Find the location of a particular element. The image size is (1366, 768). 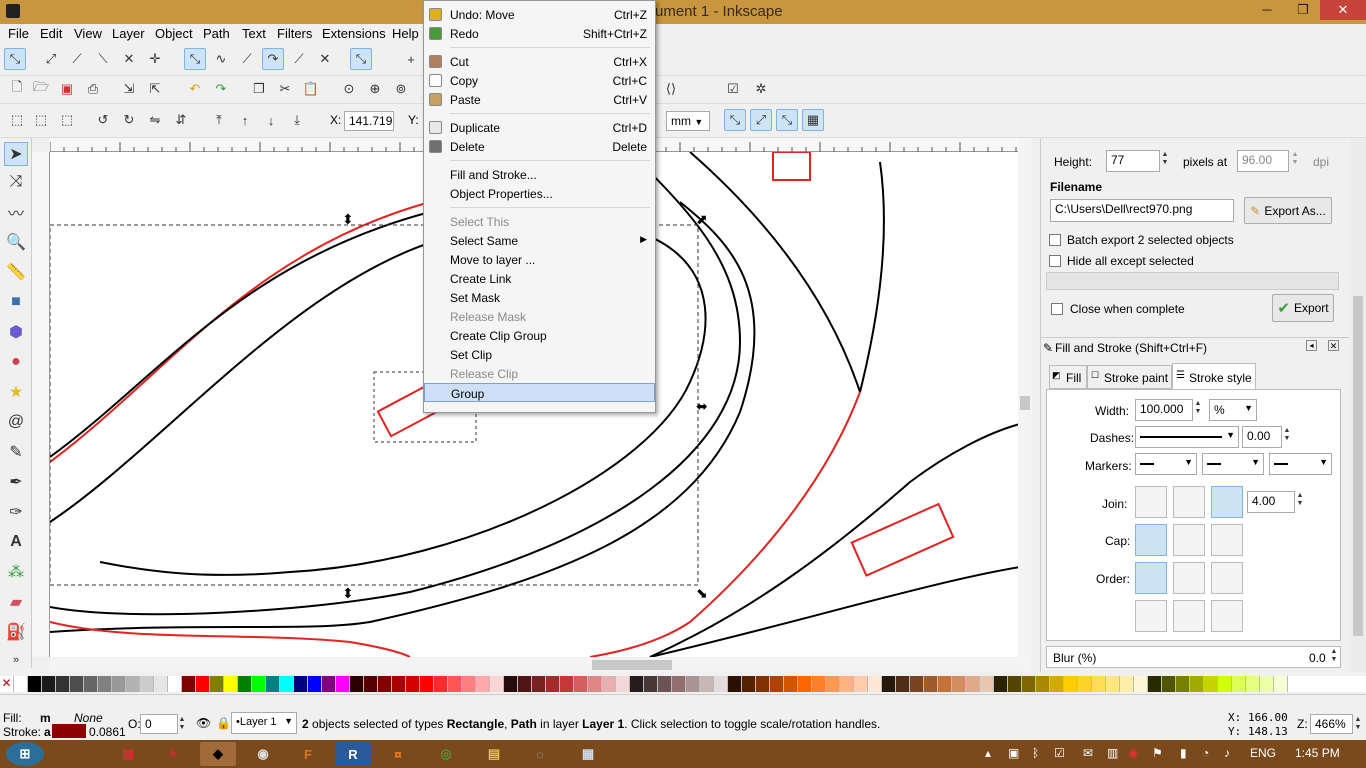

eraser-tool-icon: ▰ is located at coordinates (16, 602).